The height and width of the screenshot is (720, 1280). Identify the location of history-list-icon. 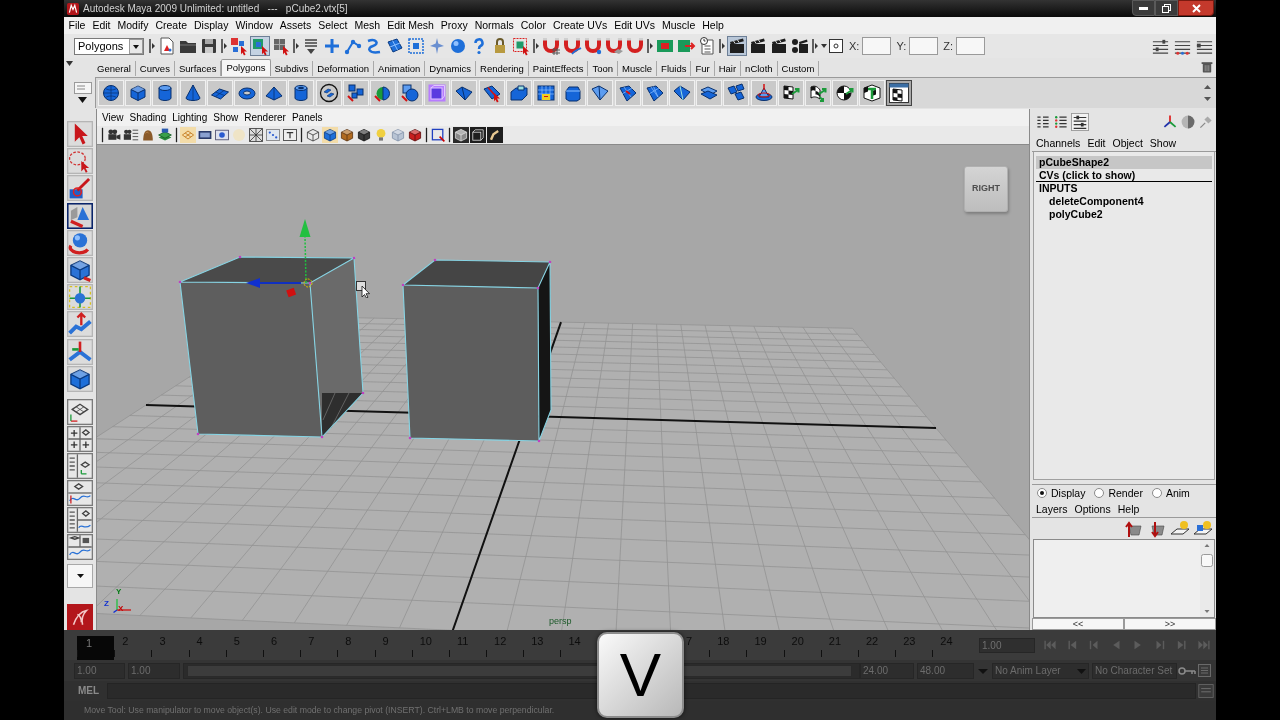
(707, 46).